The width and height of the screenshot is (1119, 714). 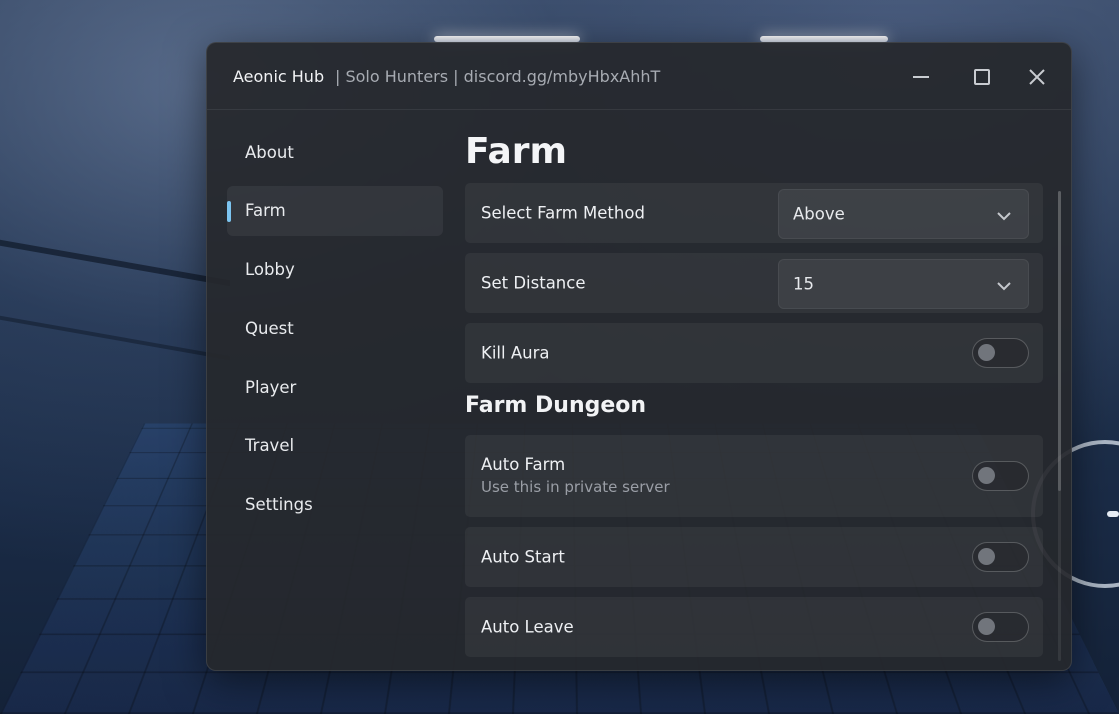 What do you see at coordinates (335, 328) in the screenshot?
I see `sidebar-item-quest: Quest` at bounding box center [335, 328].